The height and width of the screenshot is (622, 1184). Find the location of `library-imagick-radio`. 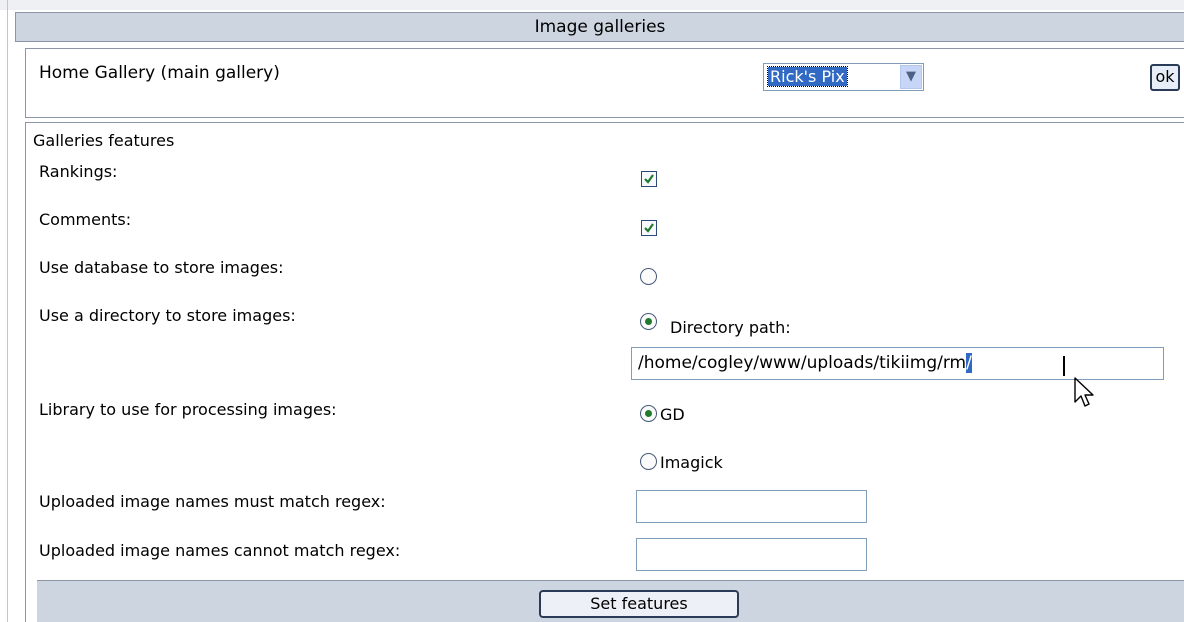

library-imagick-radio is located at coordinates (648, 461).